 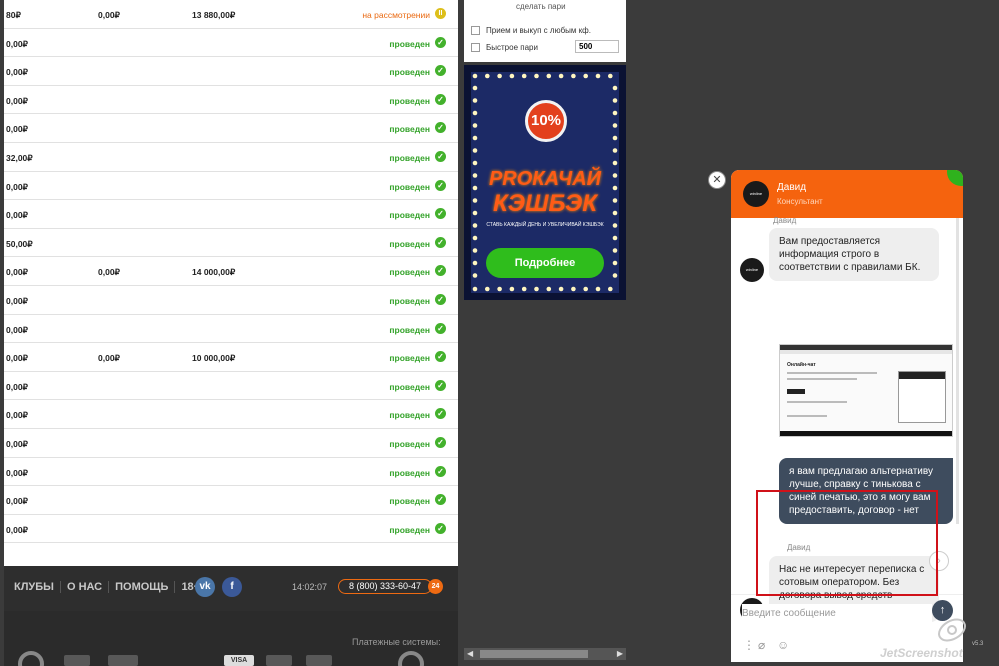 What do you see at coordinates (232, 587) in the screenshot?
I see `facebook-icon: f` at bounding box center [232, 587].